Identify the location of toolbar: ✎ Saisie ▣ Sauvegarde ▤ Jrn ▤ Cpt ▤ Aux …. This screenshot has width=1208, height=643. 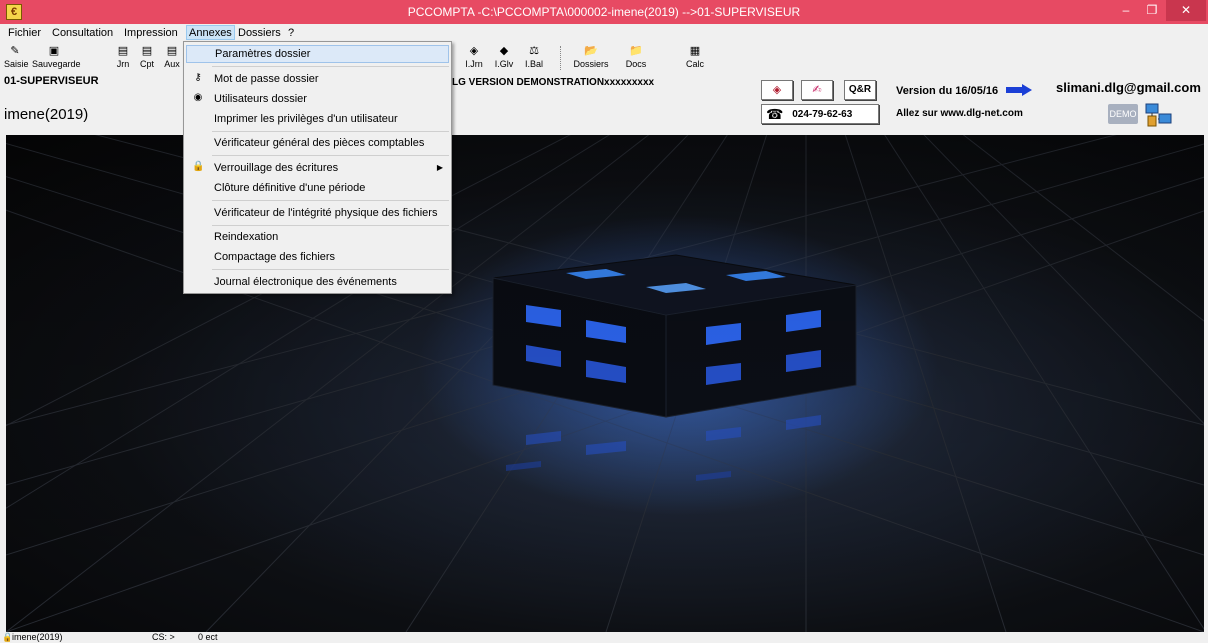
(604, 58).